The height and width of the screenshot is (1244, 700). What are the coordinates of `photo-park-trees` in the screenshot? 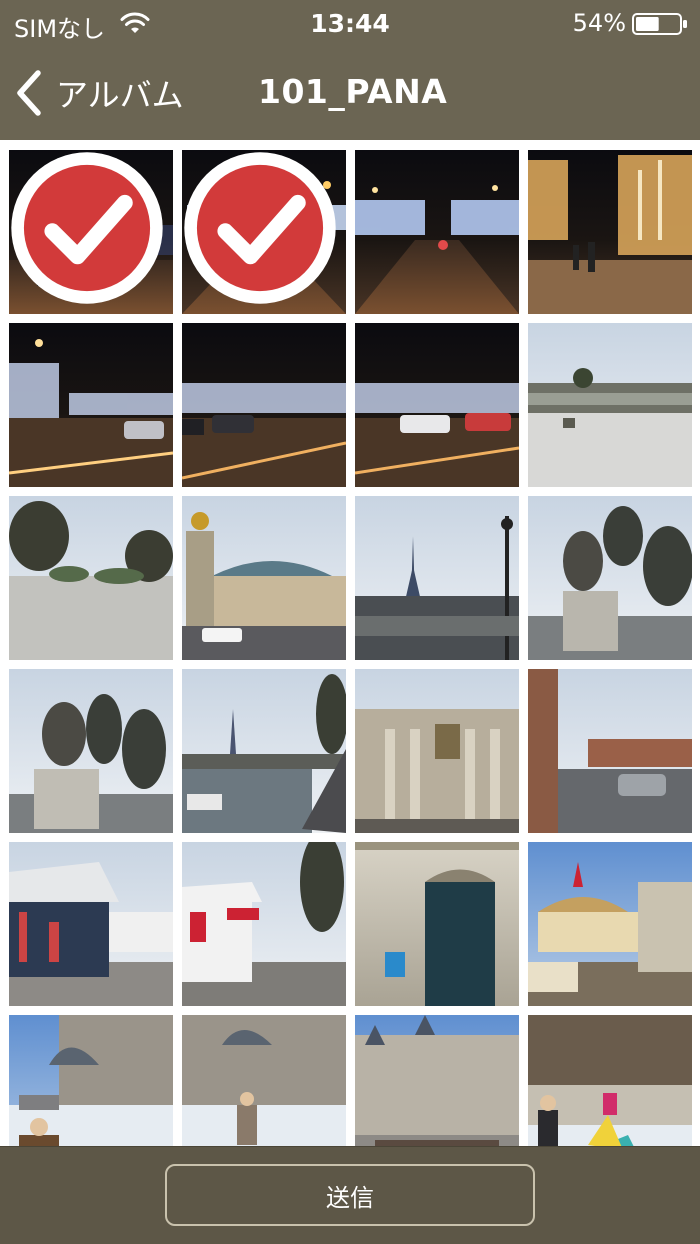 It's located at (91, 578).